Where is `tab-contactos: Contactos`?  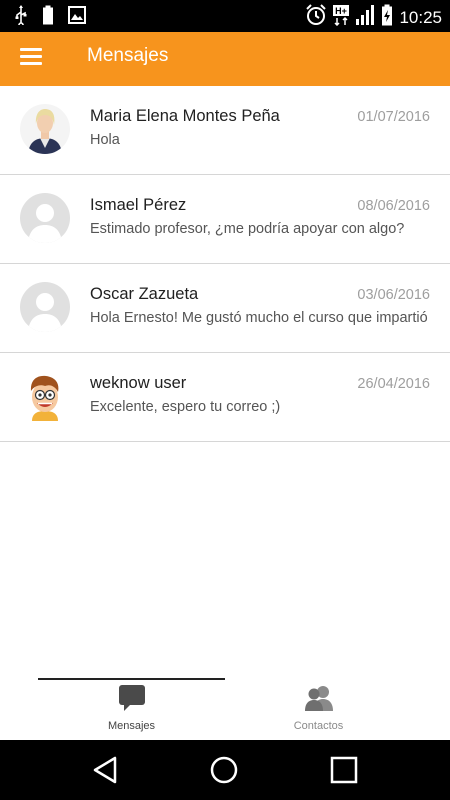
tab-contactos: Contactos is located at coordinates (318, 708).